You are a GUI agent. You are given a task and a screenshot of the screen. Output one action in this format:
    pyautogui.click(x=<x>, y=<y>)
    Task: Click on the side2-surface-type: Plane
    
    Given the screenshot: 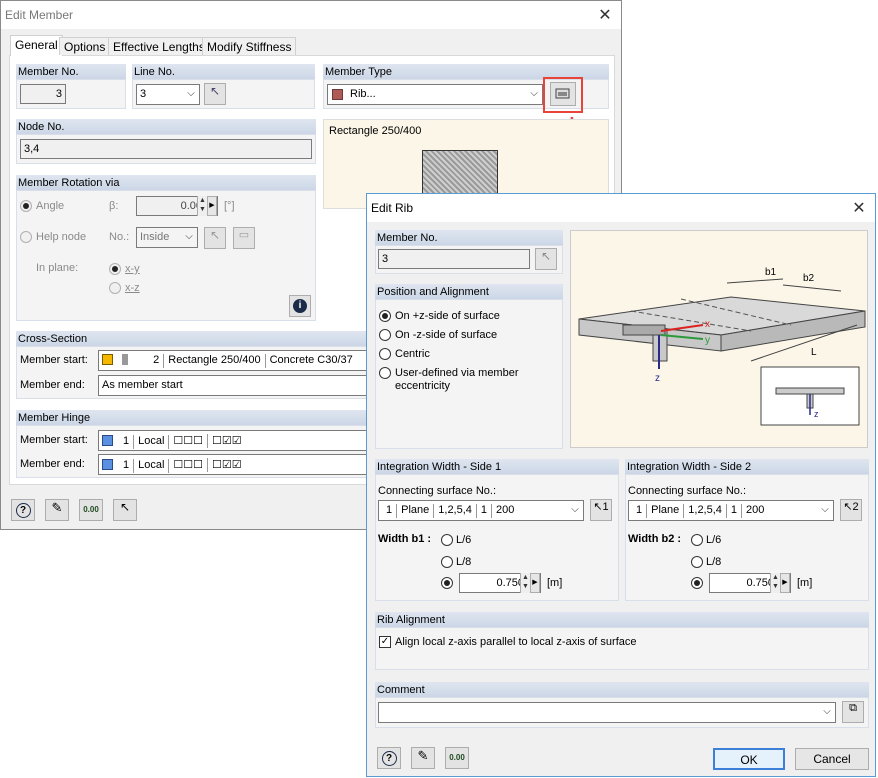 What is the action you would take?
    pyautogui.click(x=666, y=511)
    